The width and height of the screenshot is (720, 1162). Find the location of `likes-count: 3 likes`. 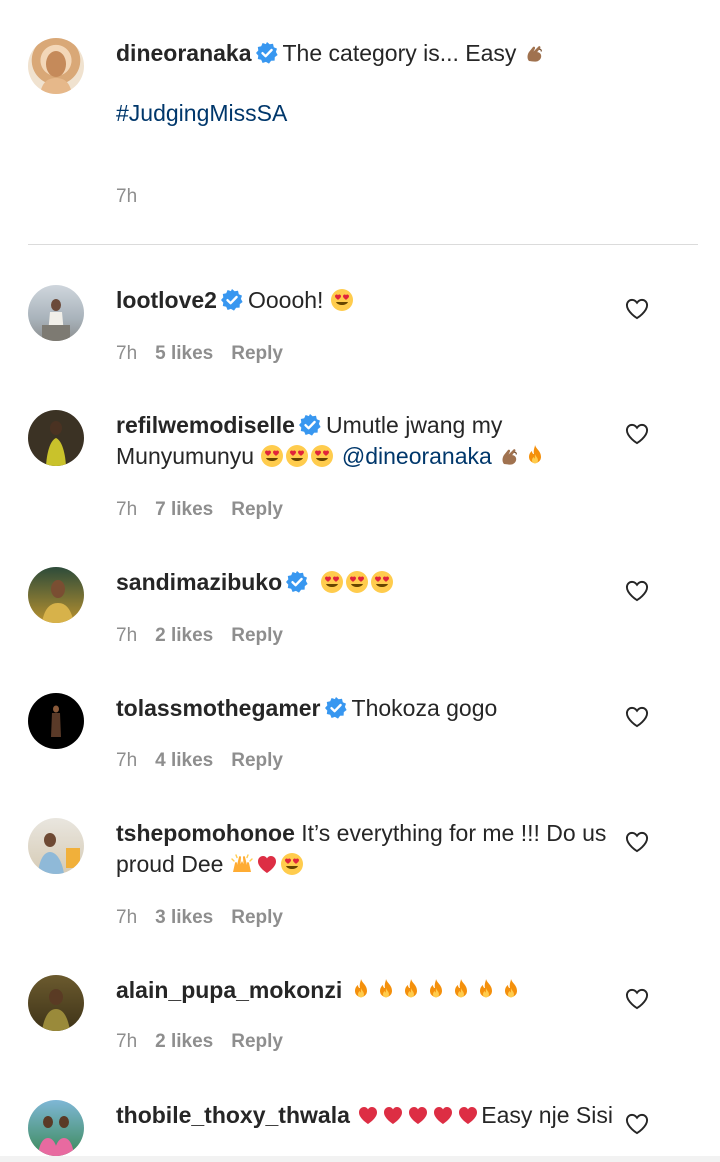

likes-count: 3 likes is located at coordinates (184, 917).